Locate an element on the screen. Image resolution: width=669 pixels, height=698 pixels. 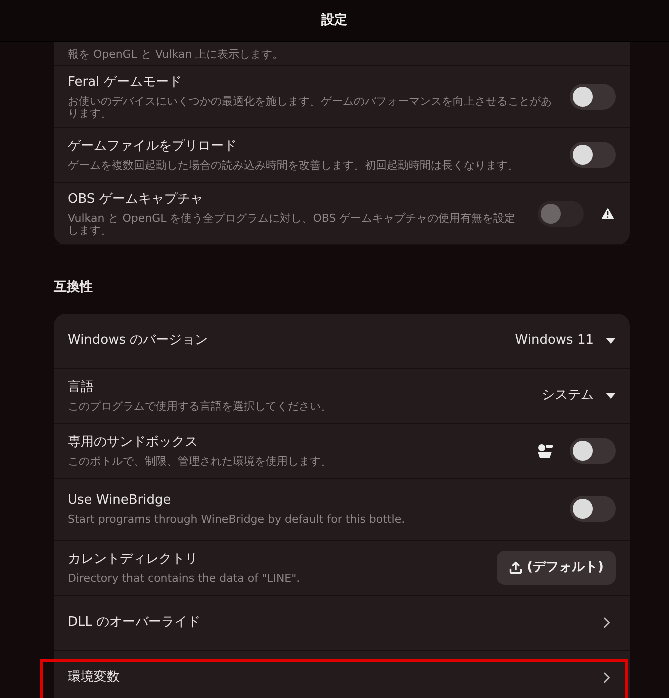
setting-title: 環境変数 is located at coordinates (94, 677).